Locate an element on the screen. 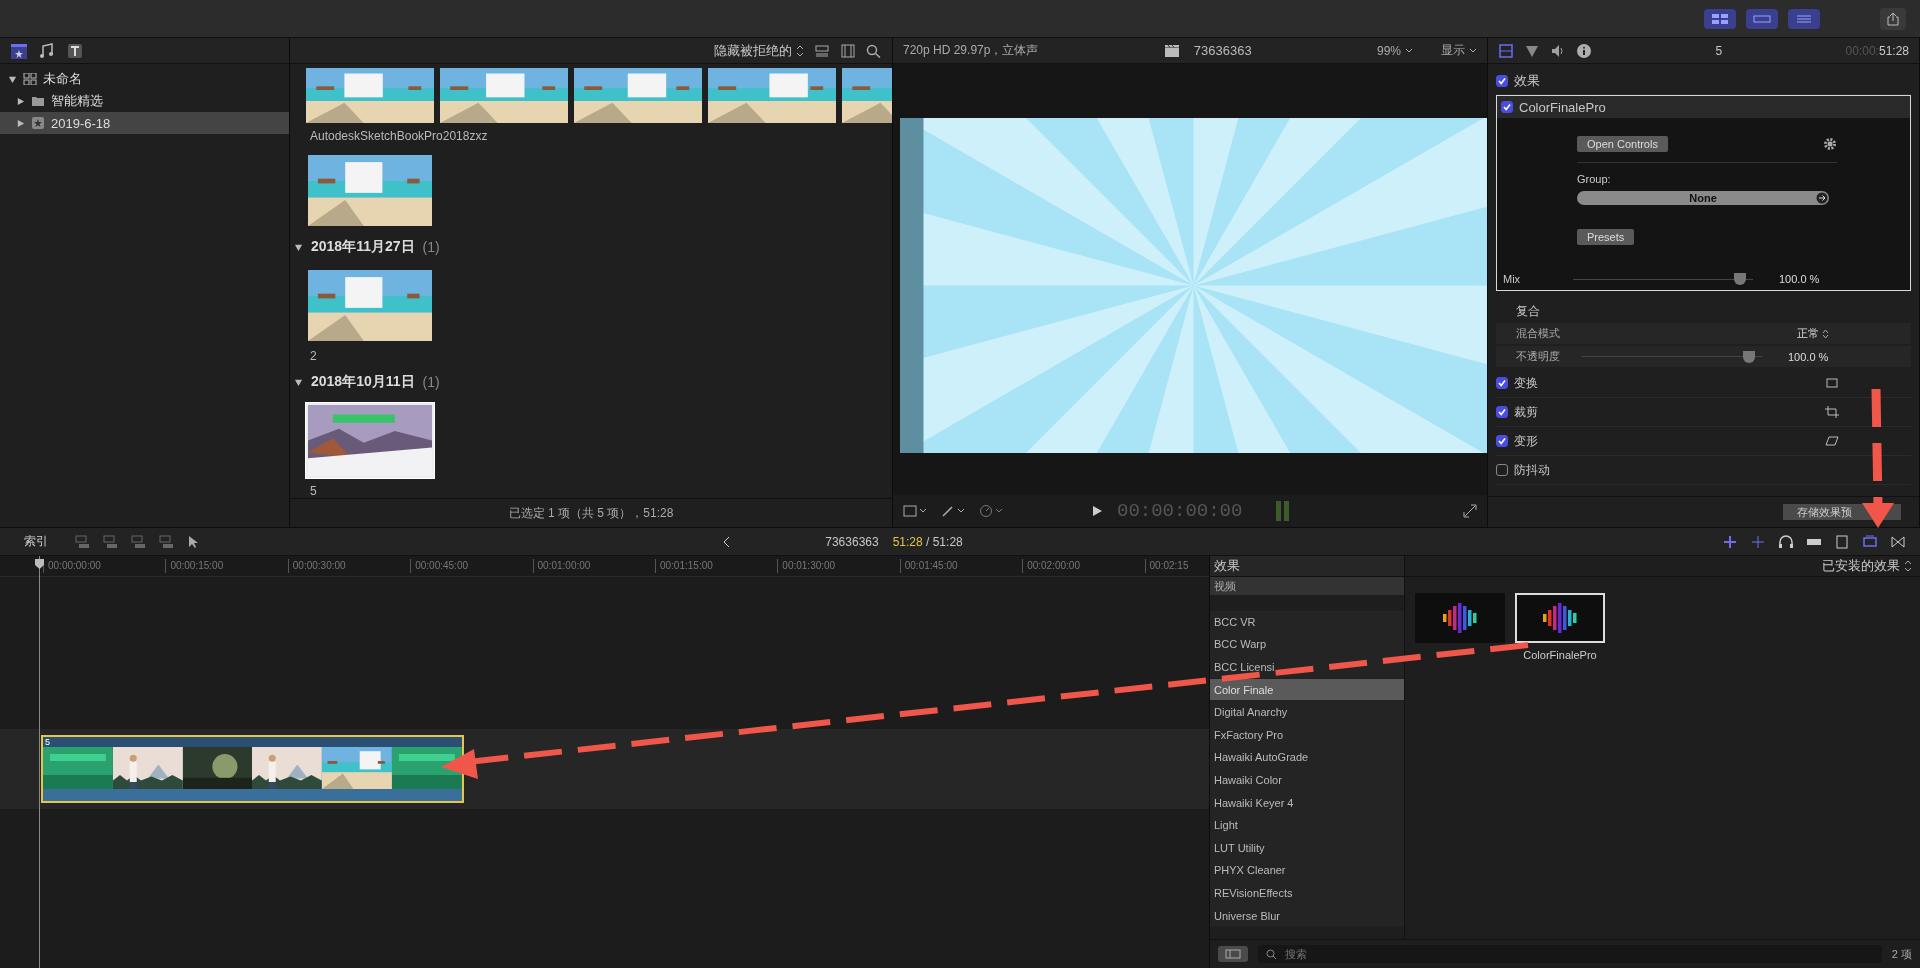 This screenshot has width=1920, height=968. time-ruler-label: 00:00:30:00 is located at coordinates (349, 566).